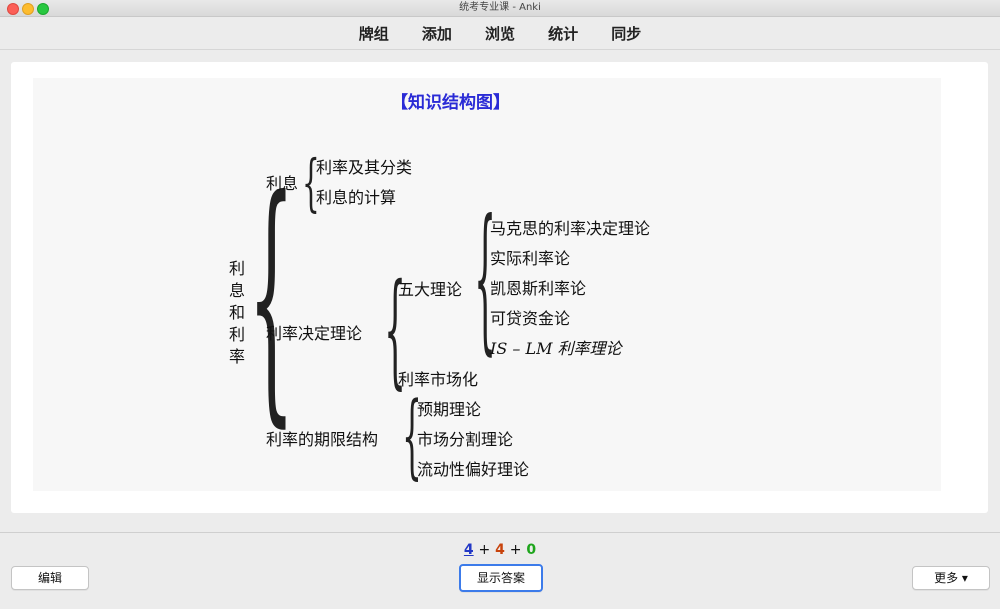  What do you see at coordinates (314, 333) in the screenshot?
I see `branch-rate-determination: 利率决定理论` at bounding box center [314, 333].